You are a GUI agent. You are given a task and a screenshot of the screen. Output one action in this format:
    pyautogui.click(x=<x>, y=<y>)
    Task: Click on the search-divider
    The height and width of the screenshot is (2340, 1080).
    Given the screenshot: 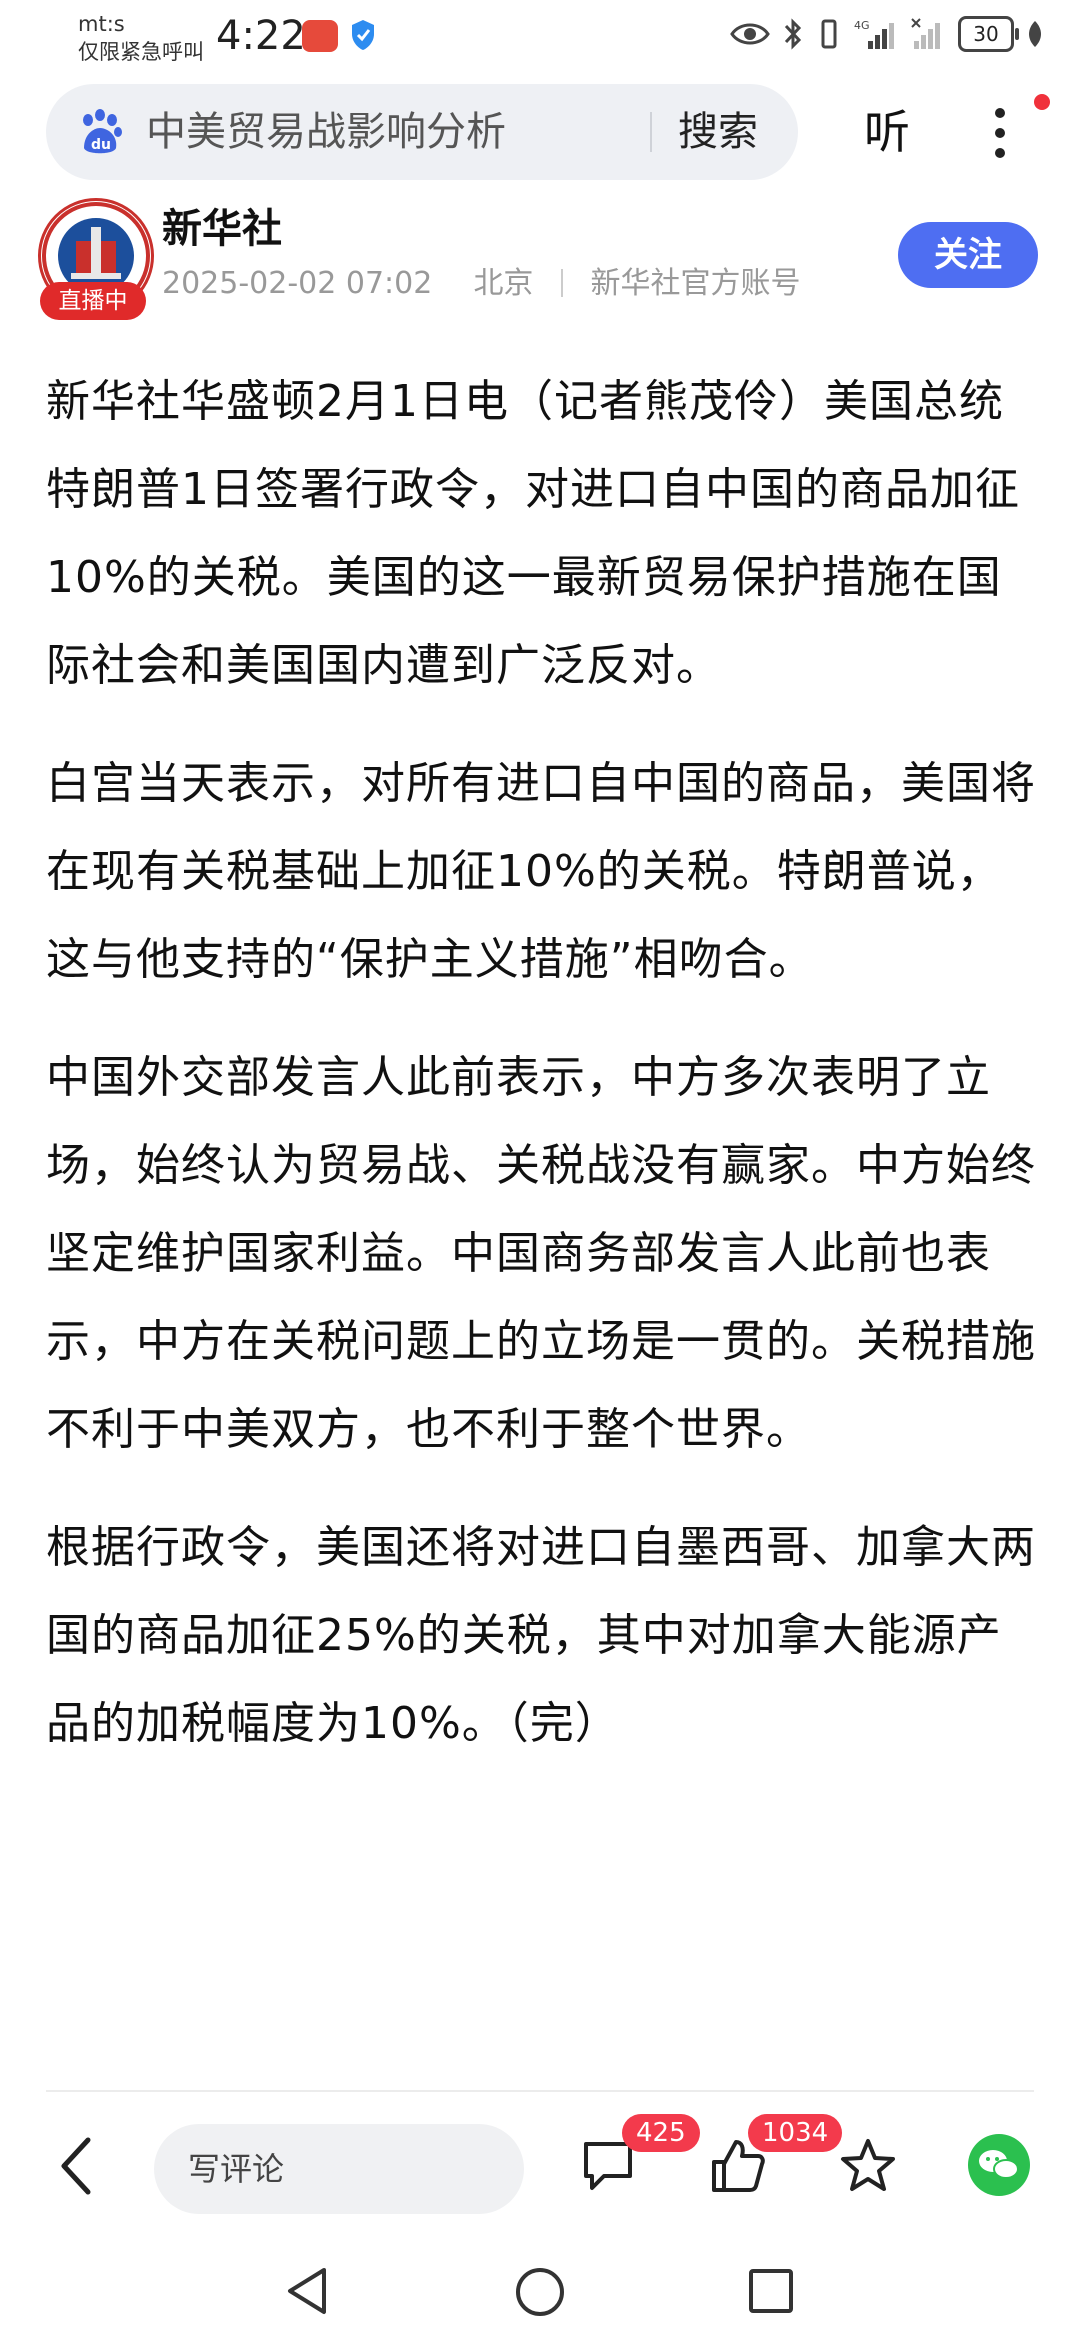 What is the action you would take?
    pyautogui.click(x=651, y=132)
    